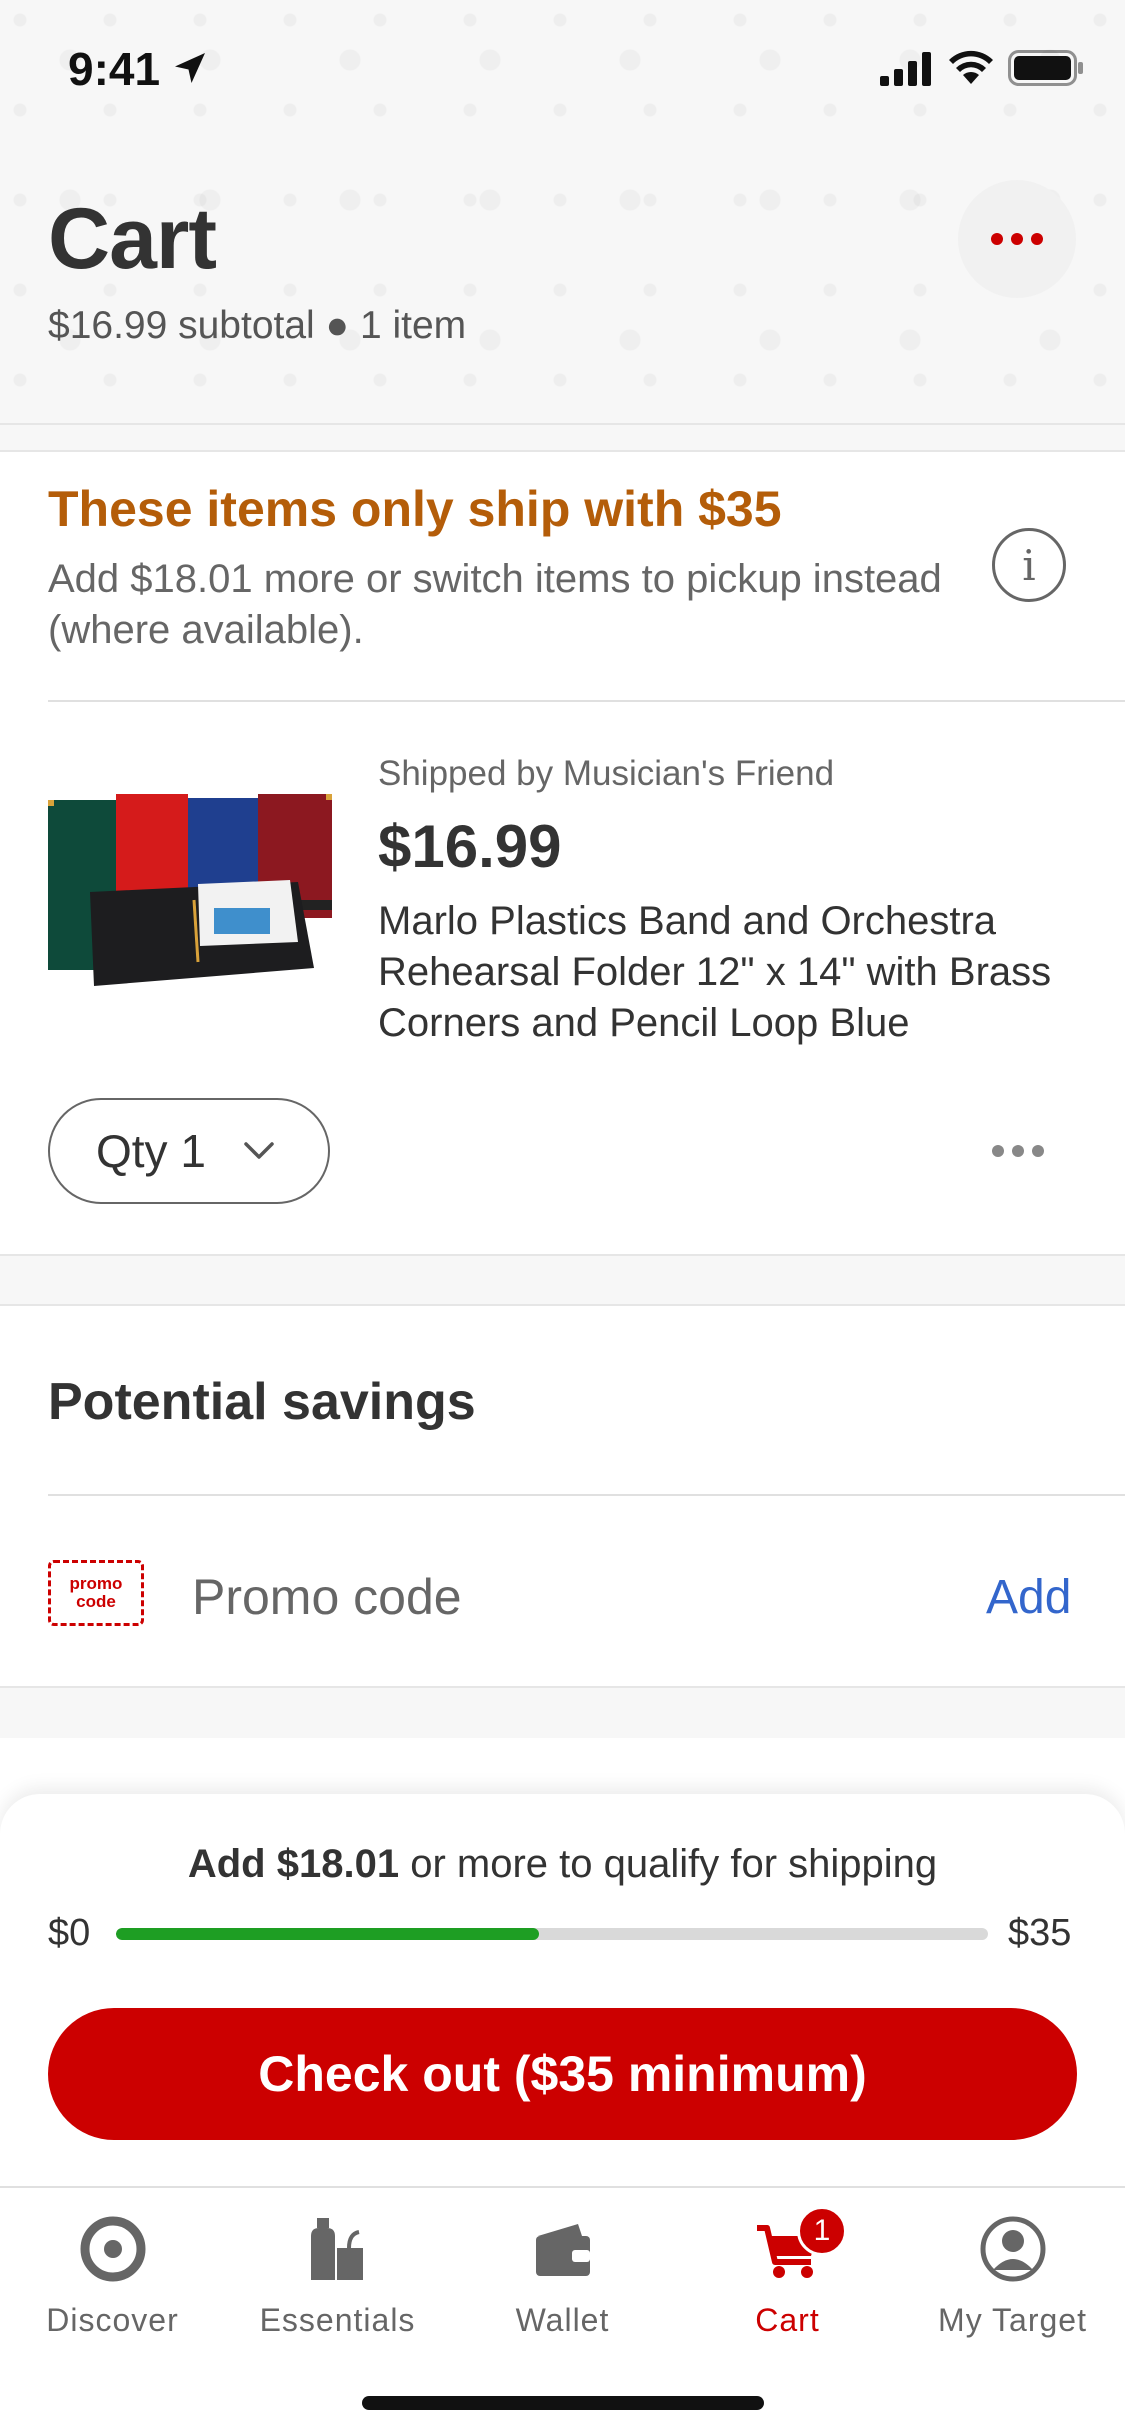 This screenshot has height=2436, width=1125. I want to click on progress-start-label: $0, so click(69, 1933).